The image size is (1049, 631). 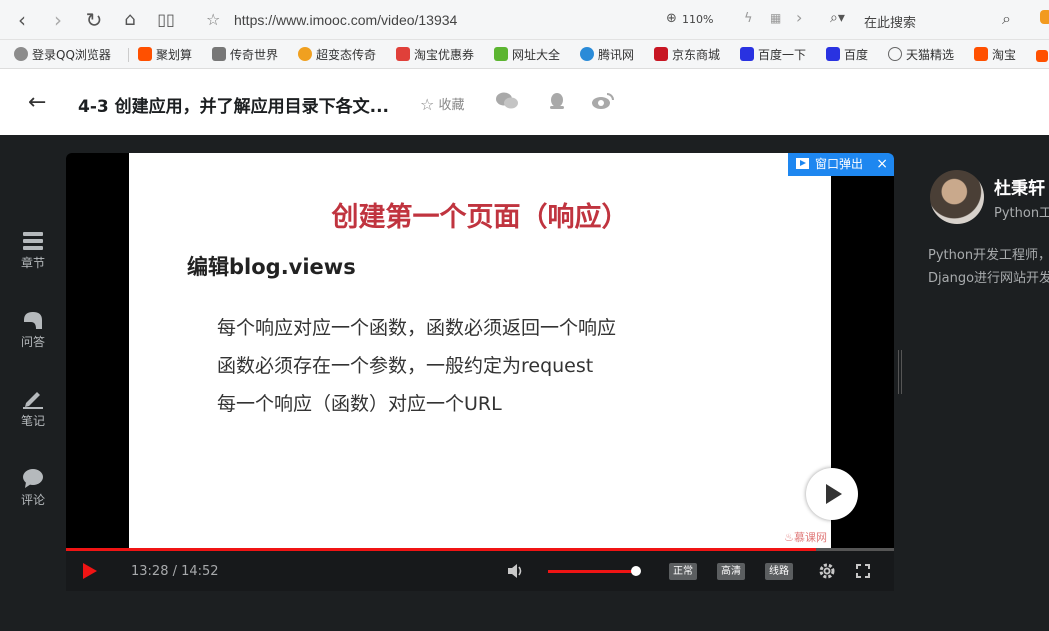 What do you see at coordinates (921, 55) in the screenshot?
I see `bookmark-item: 天猫精选` at bounding box center [921, 55].